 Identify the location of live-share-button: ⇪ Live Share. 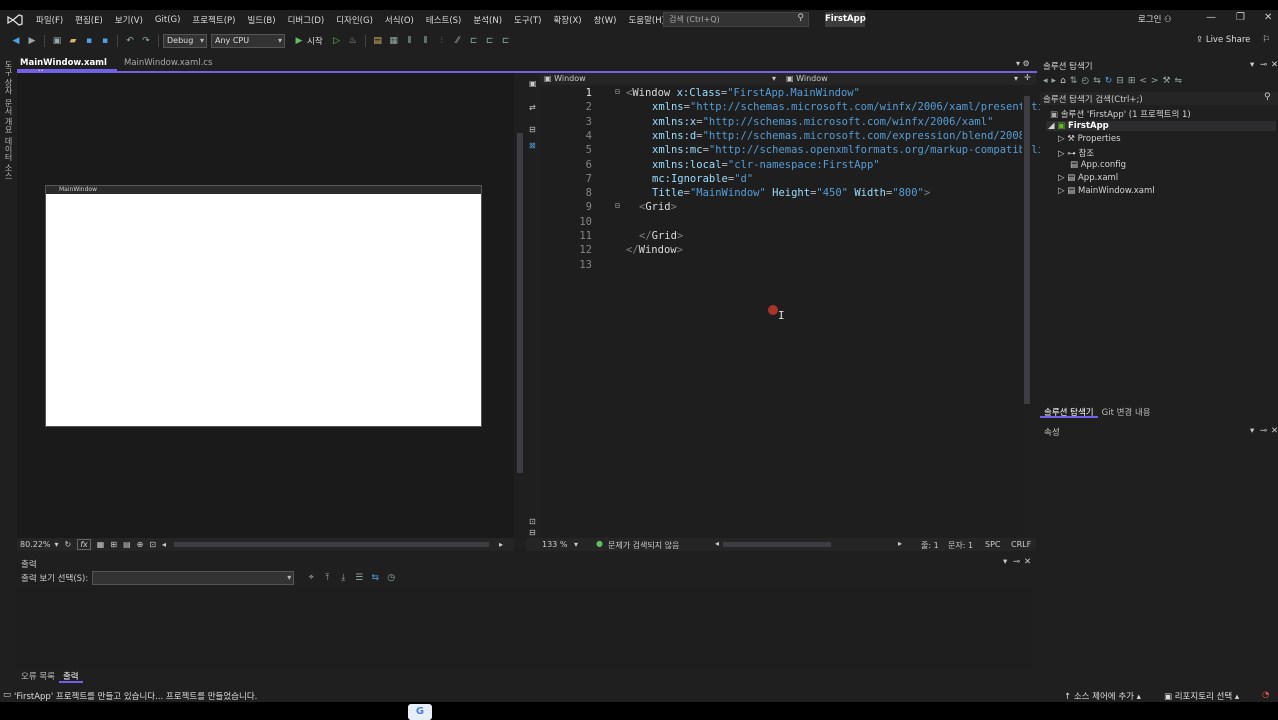
(1223, 40).